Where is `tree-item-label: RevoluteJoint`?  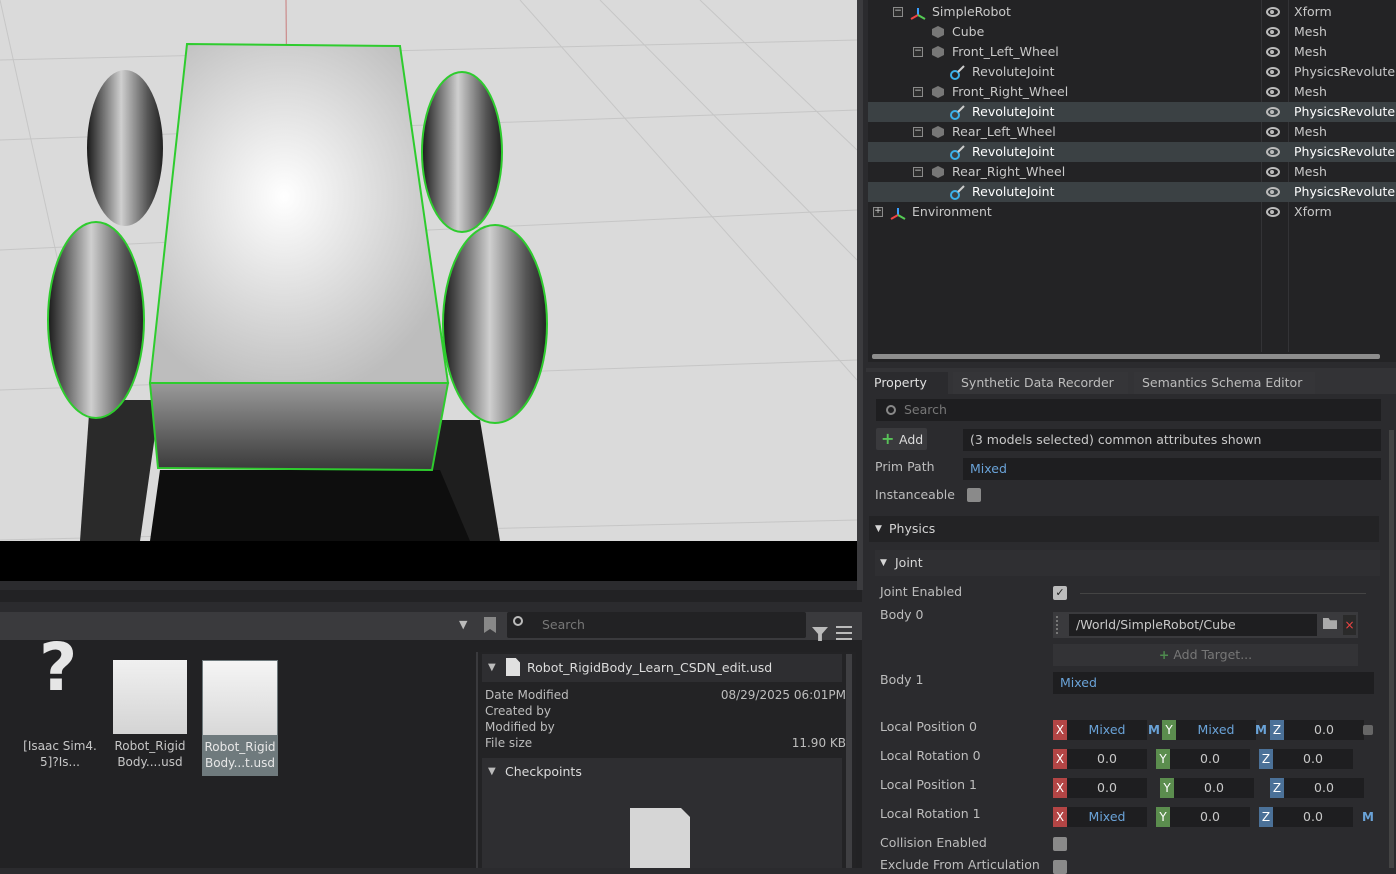
tree-item-label: RevoluteJoint is located at coordinates (1013, 151).